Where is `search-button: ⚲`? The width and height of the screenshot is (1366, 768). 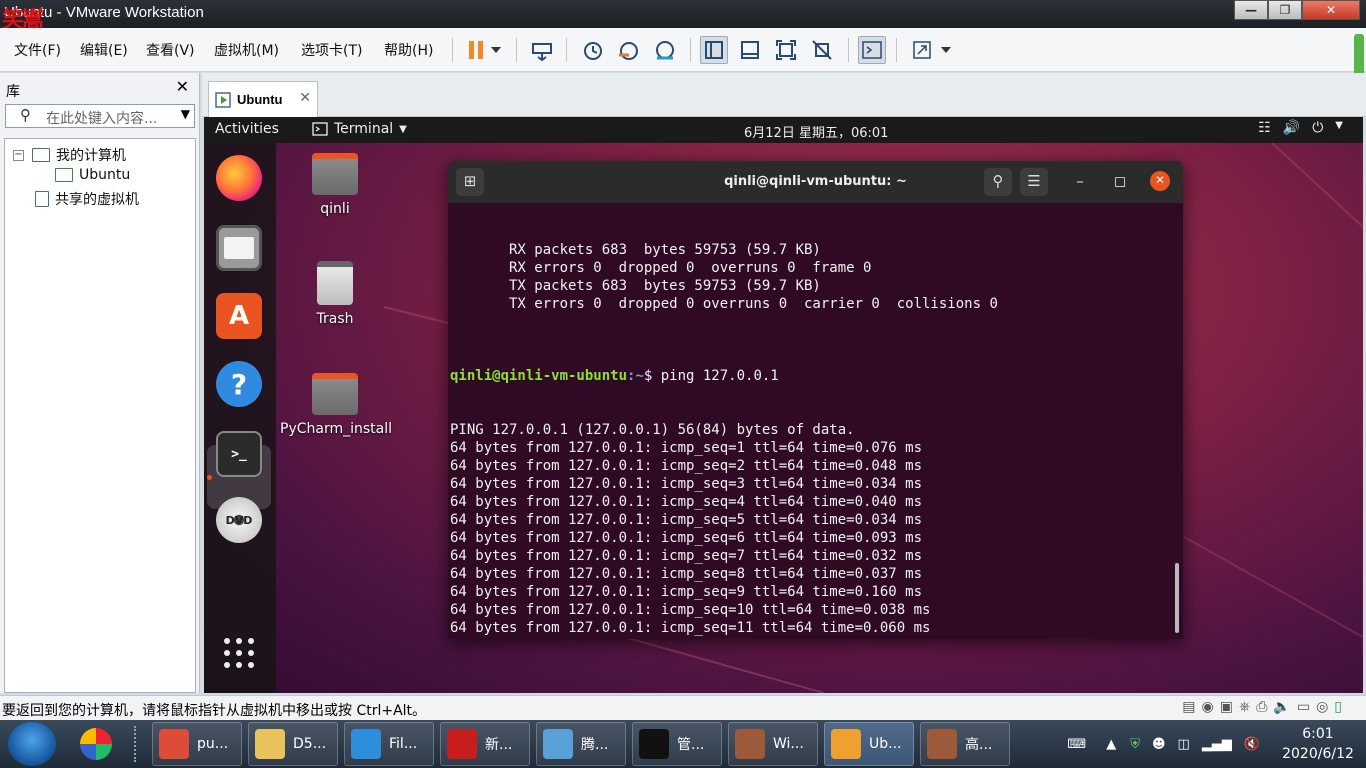
search-button: ⚲ is located at coordinates (998, 182).